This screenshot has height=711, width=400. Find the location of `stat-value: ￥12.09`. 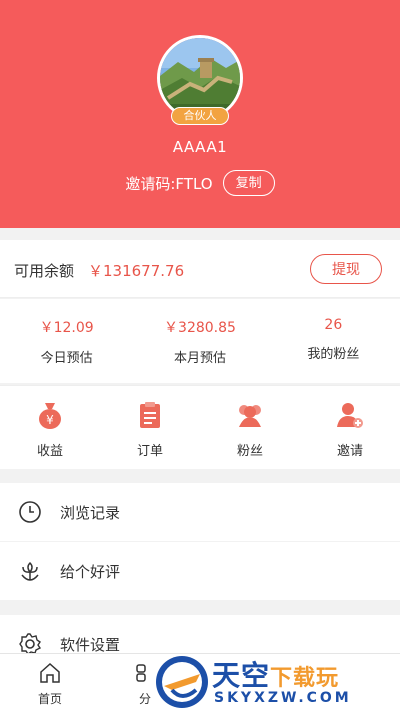

stat-value: ￥12.09 is located at coordinates (66, 328).